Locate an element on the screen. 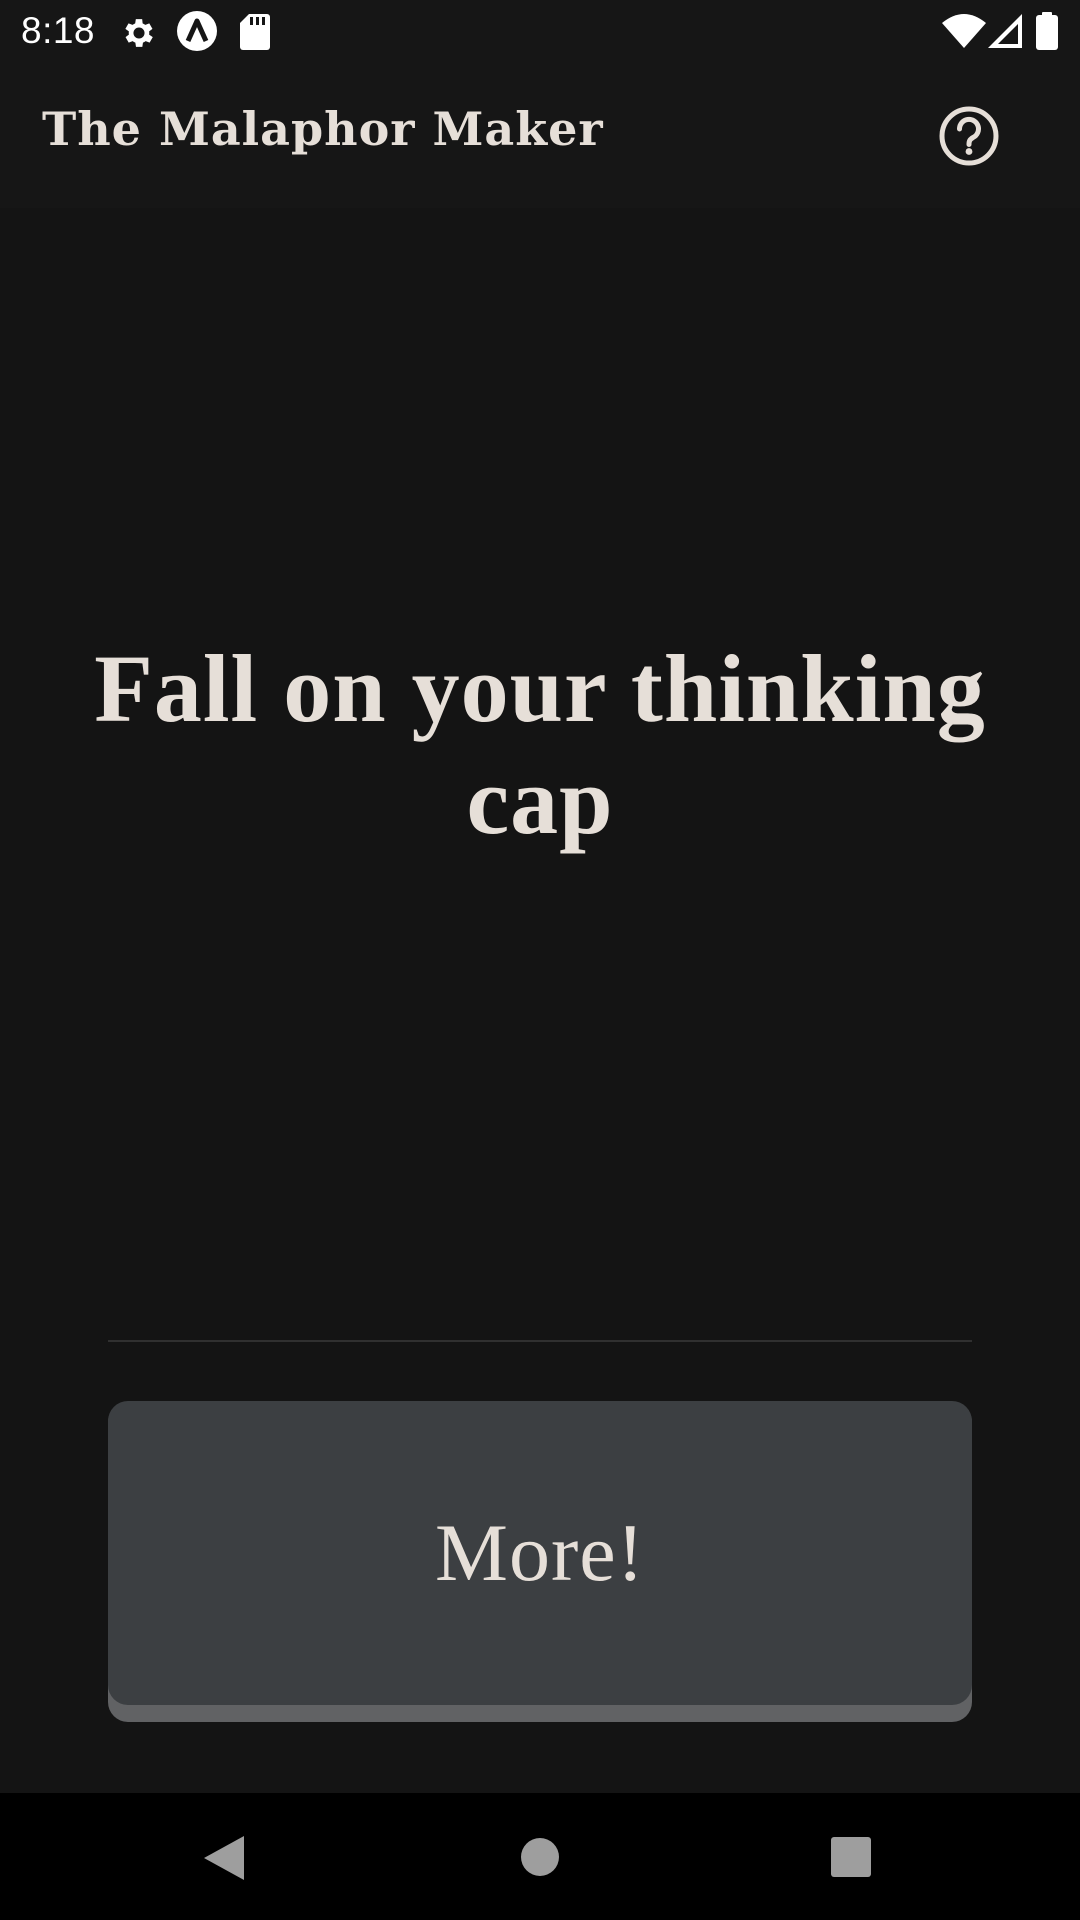 The width and height of the screenshot is (1080, 1920). more-button-label: More! is located at coordinates (540, 1552).